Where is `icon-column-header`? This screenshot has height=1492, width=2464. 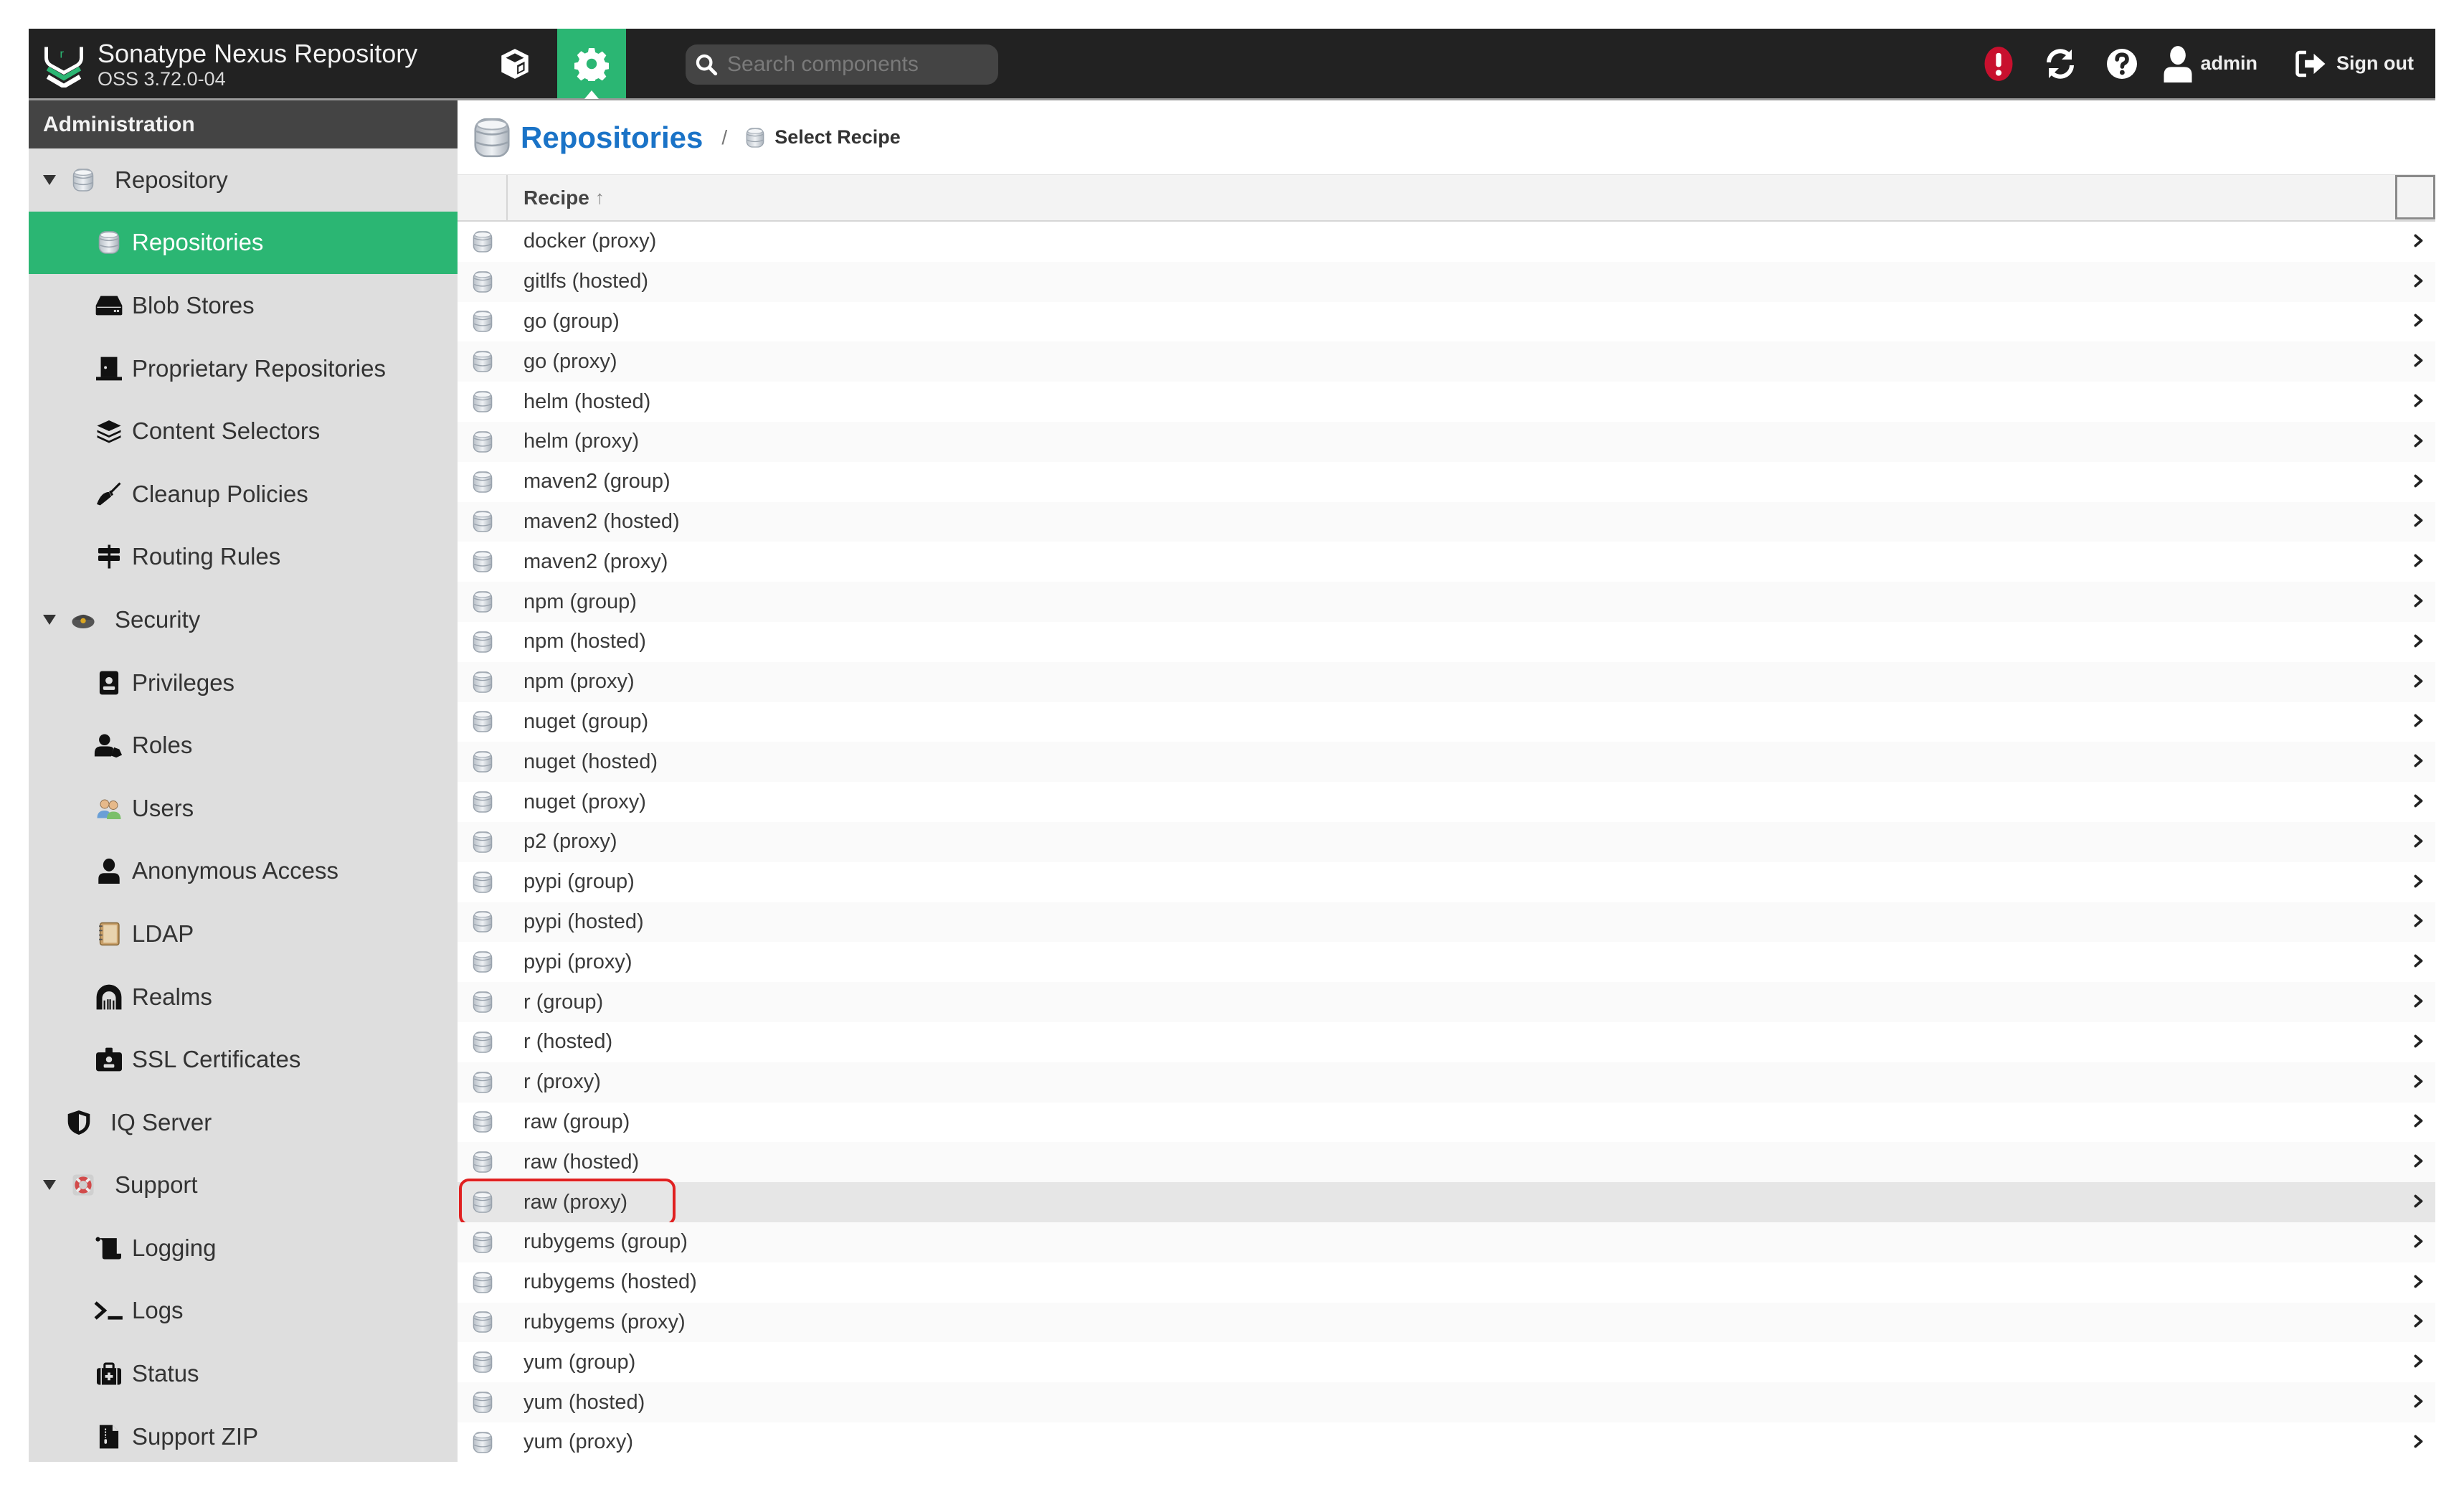
icon-column-header is located at coordinates (483, 197).